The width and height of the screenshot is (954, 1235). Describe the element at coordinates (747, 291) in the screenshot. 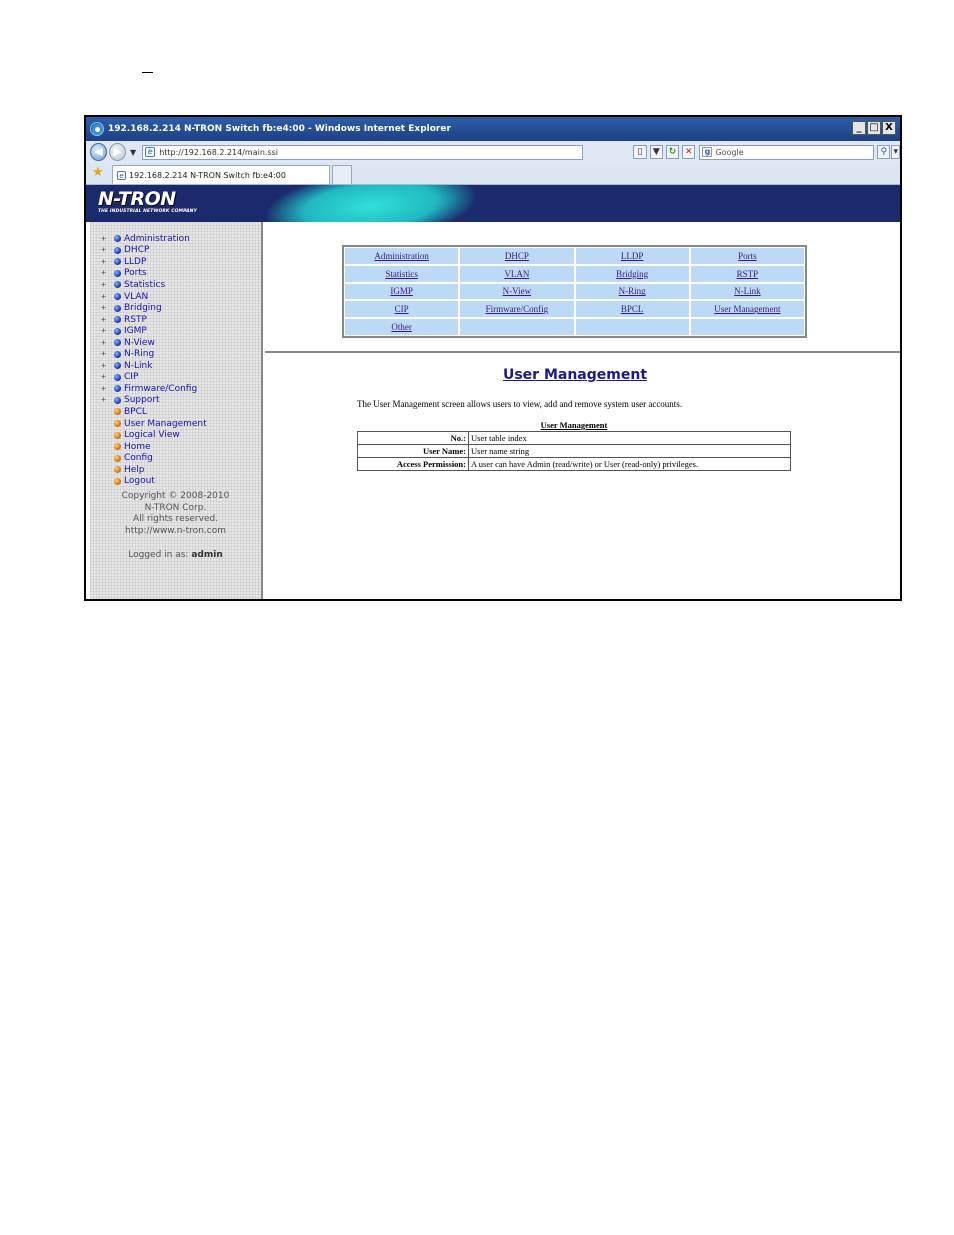

I see `nav-link-n-link: N-Link` at that location.